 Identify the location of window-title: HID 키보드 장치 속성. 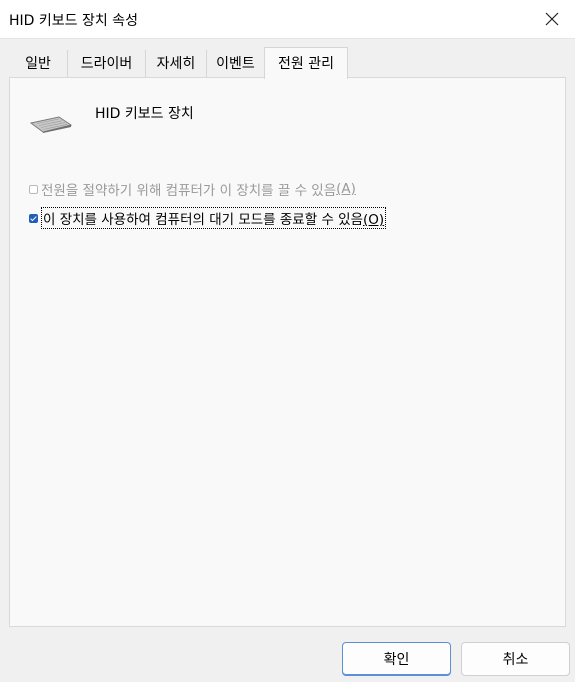
(73, 21).